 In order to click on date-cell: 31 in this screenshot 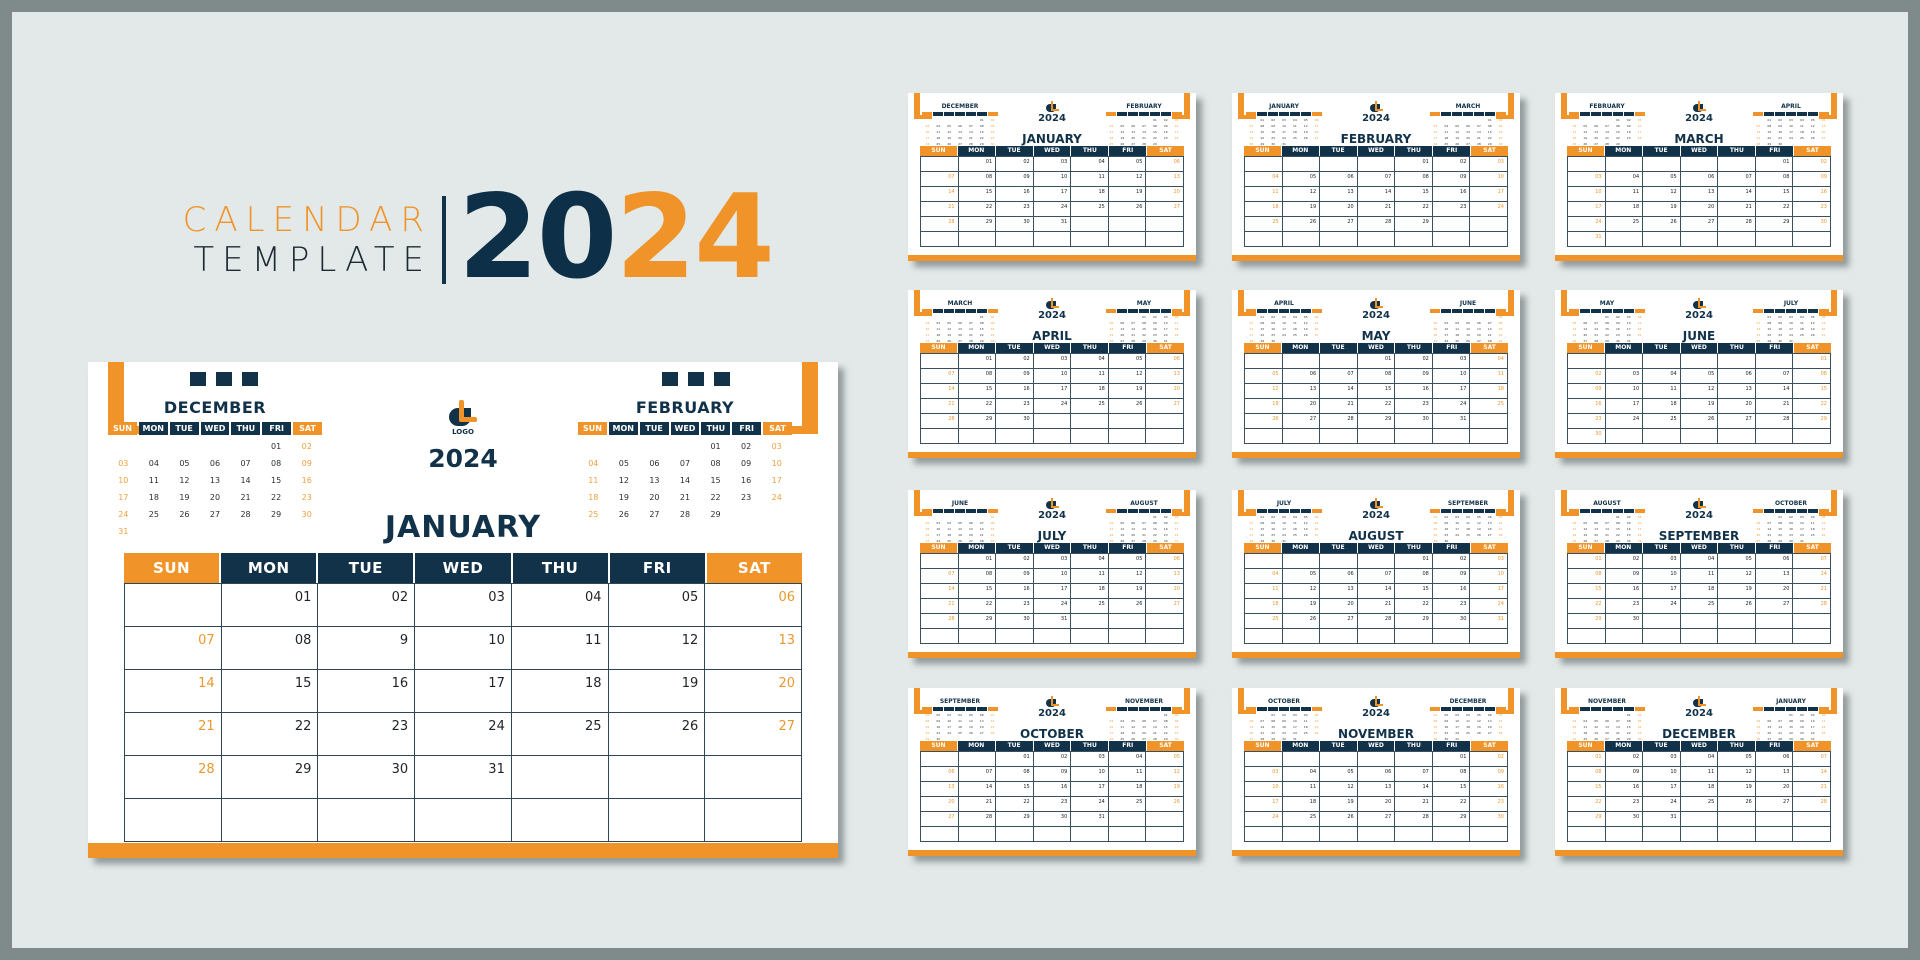, I will do `click(1090, 819)`.